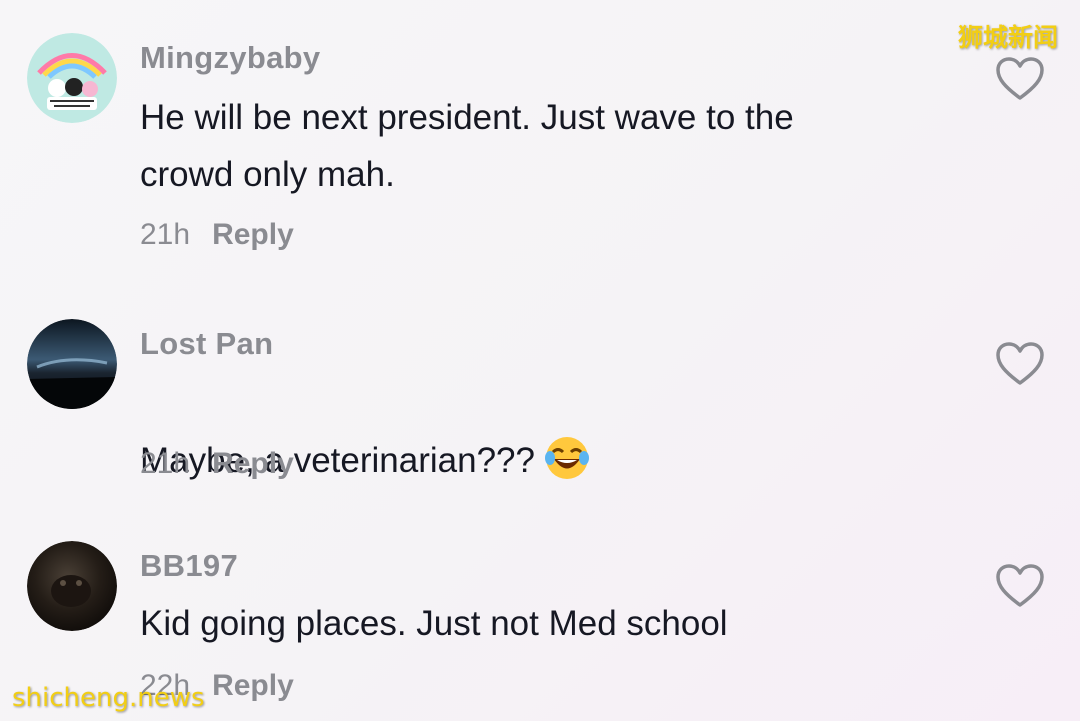  I want to click on watermark-top: 狮城新闻, so click(1008, 37).